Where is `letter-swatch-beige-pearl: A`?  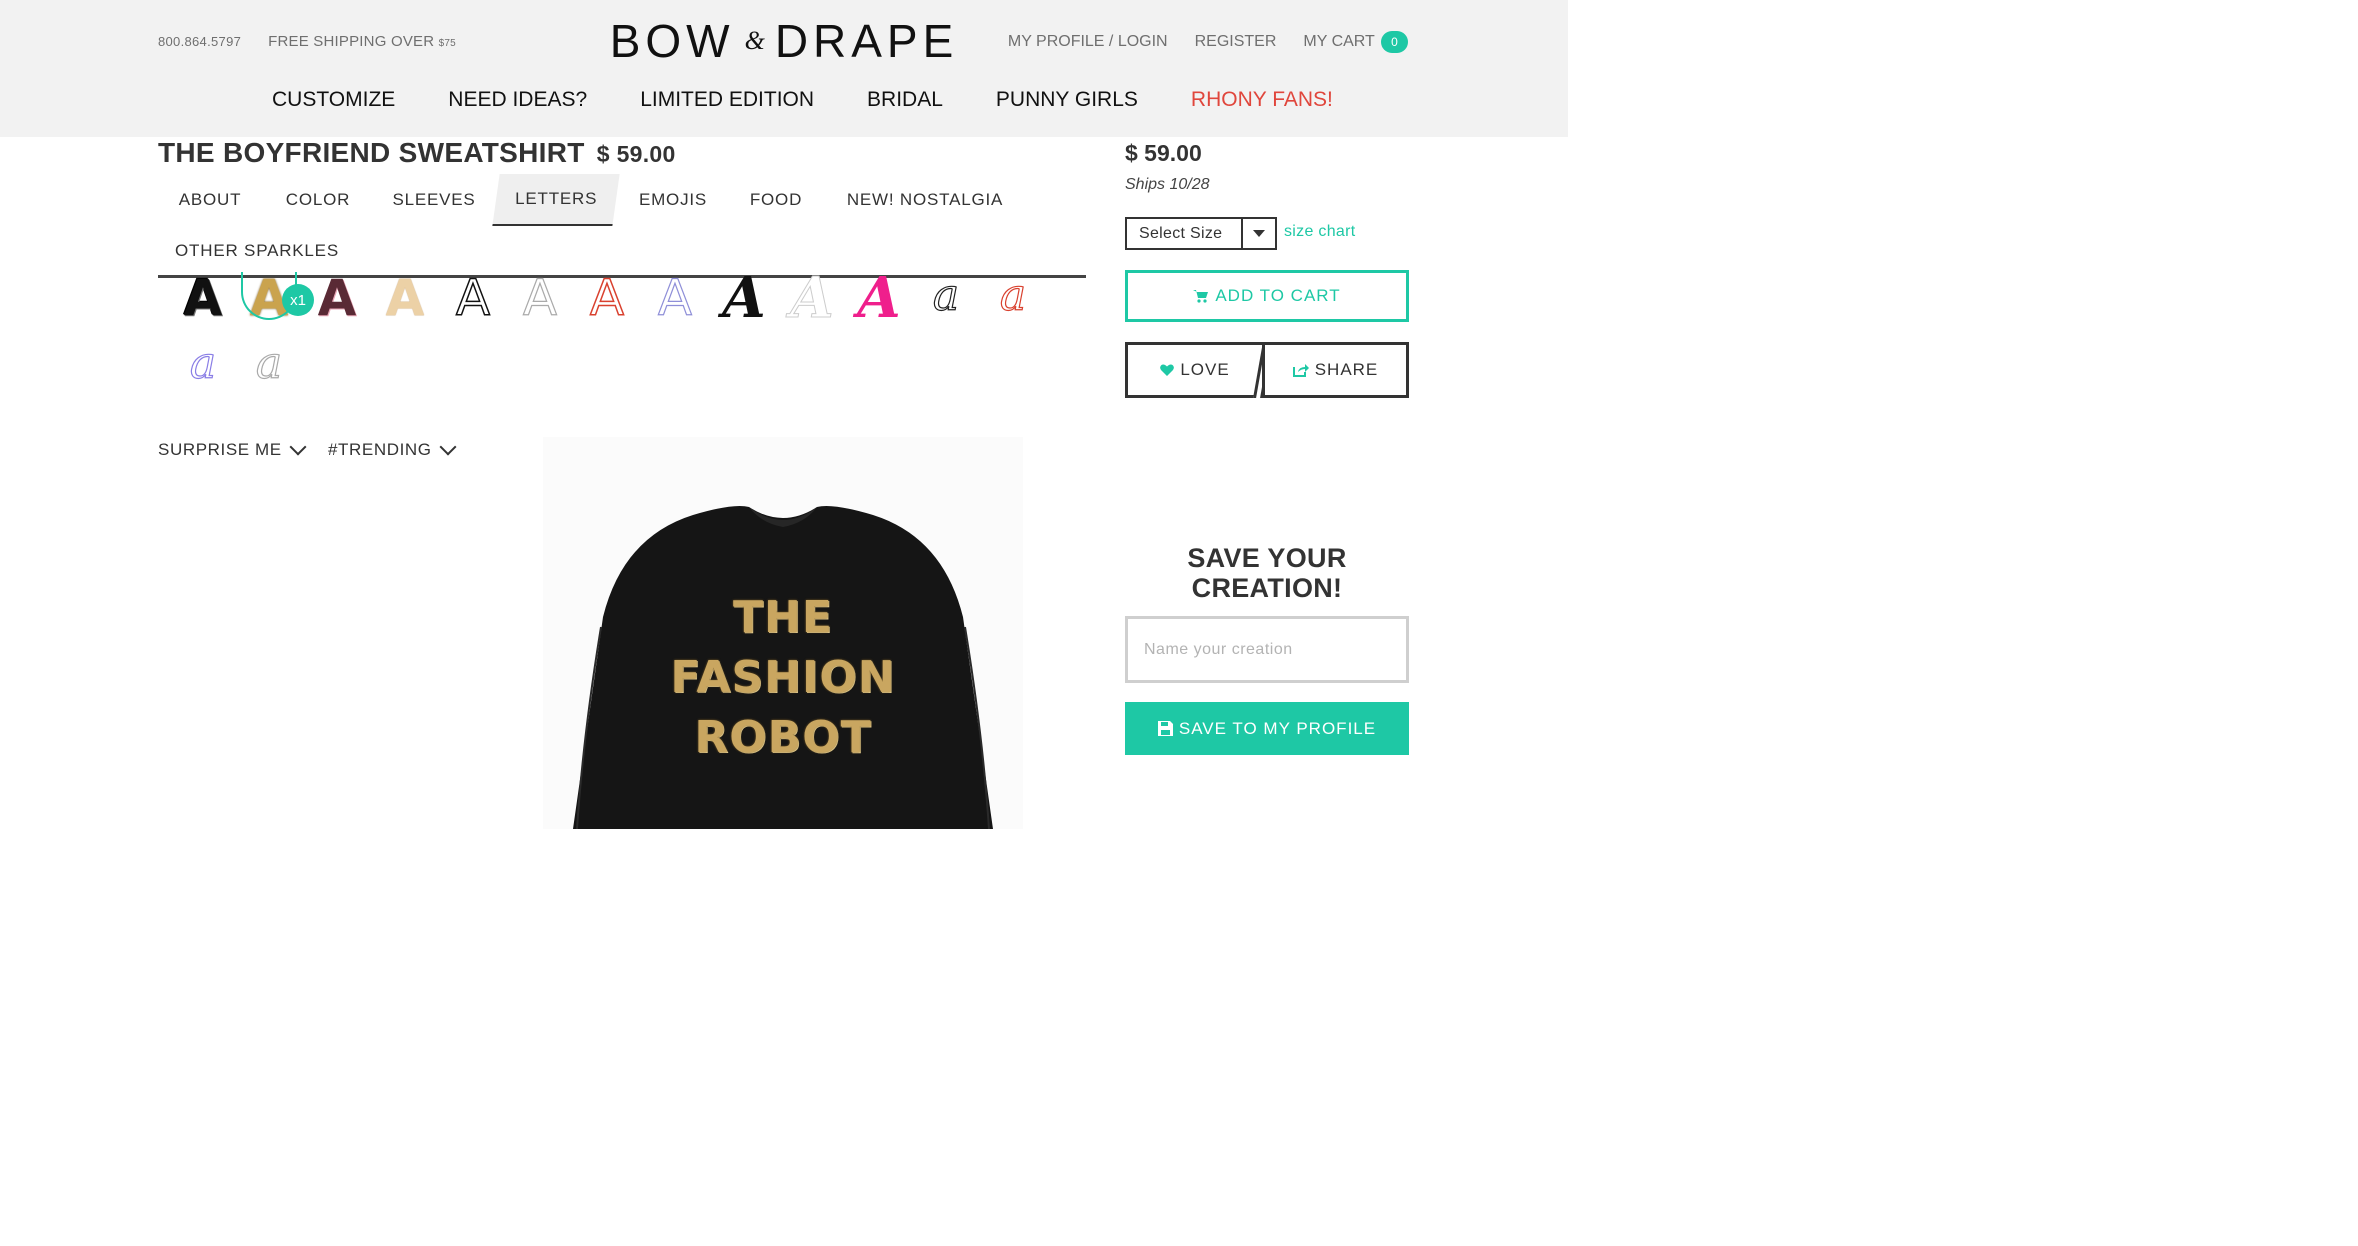 letter-swatch-beige-pearl: A is located at coordinates (405, 298).